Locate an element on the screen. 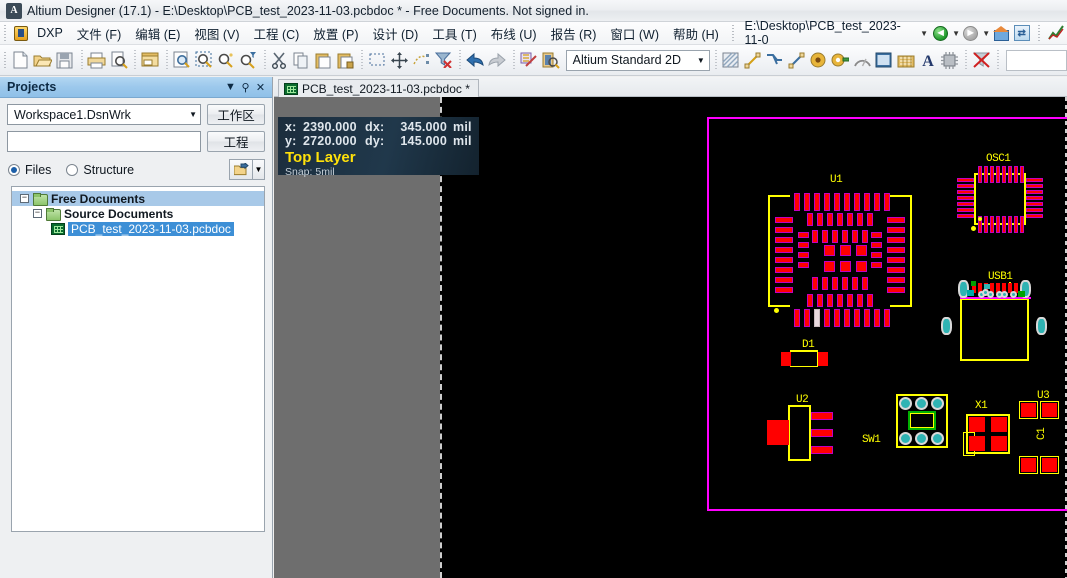 This screenshot has height=578, width=1067. new-document-icon is located at coordinates (20, 60).